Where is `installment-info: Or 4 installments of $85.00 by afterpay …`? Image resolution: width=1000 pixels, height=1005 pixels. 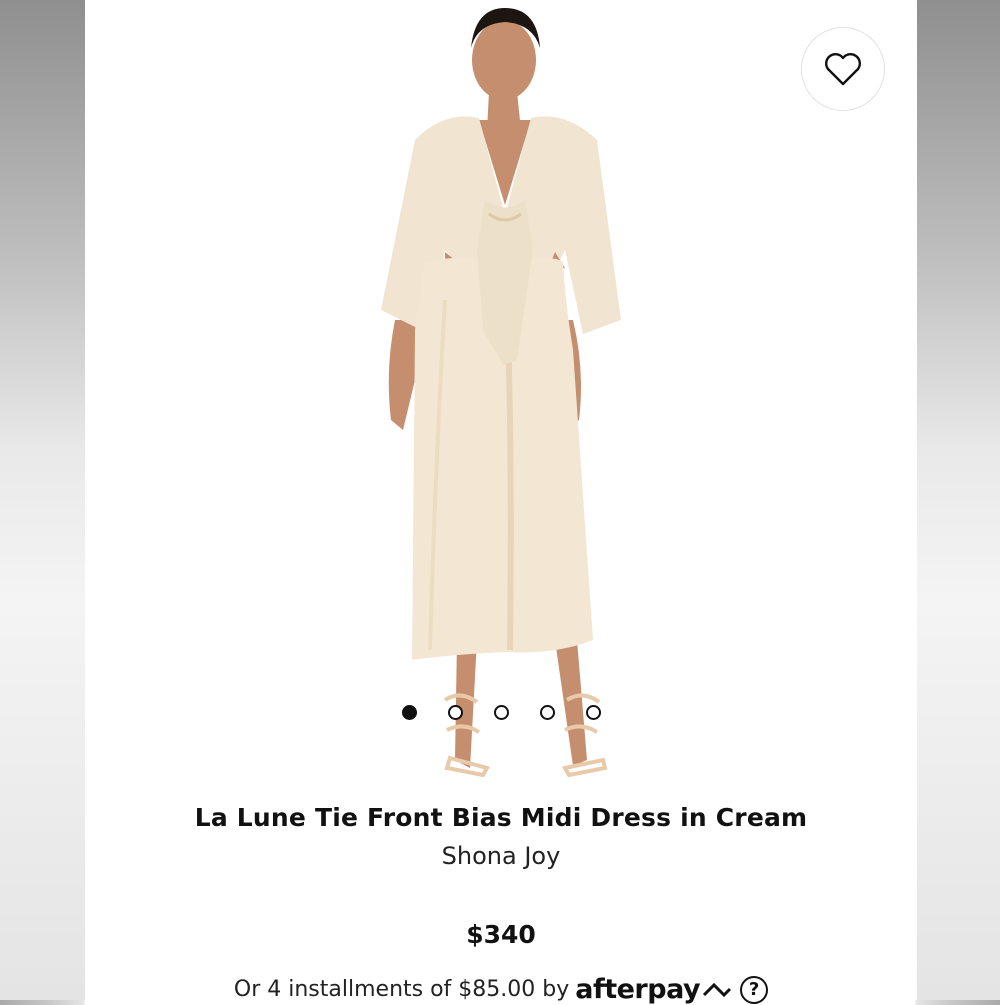
installment-info: Or 4 installments of $85.00 by afterpay … is located at coordinates (501, 989).